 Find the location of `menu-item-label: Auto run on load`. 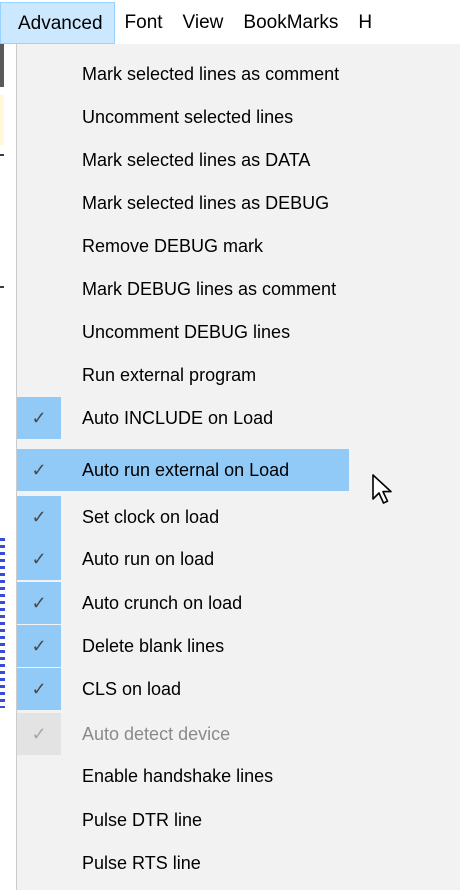

menu-item-label: Auto run on load is located at coordinates (148, 558).